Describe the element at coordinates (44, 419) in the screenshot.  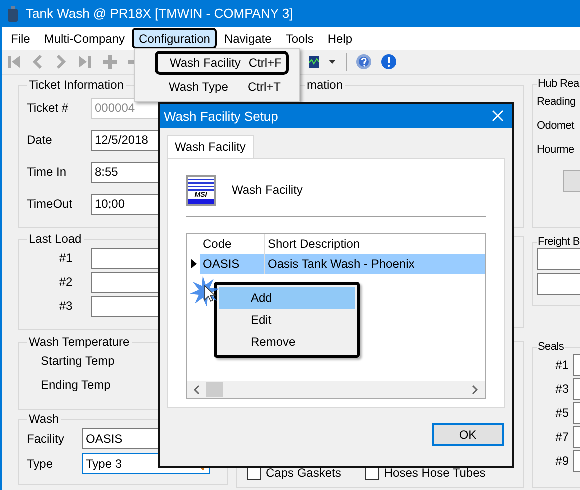
I see `group-title: Wash` at that location.